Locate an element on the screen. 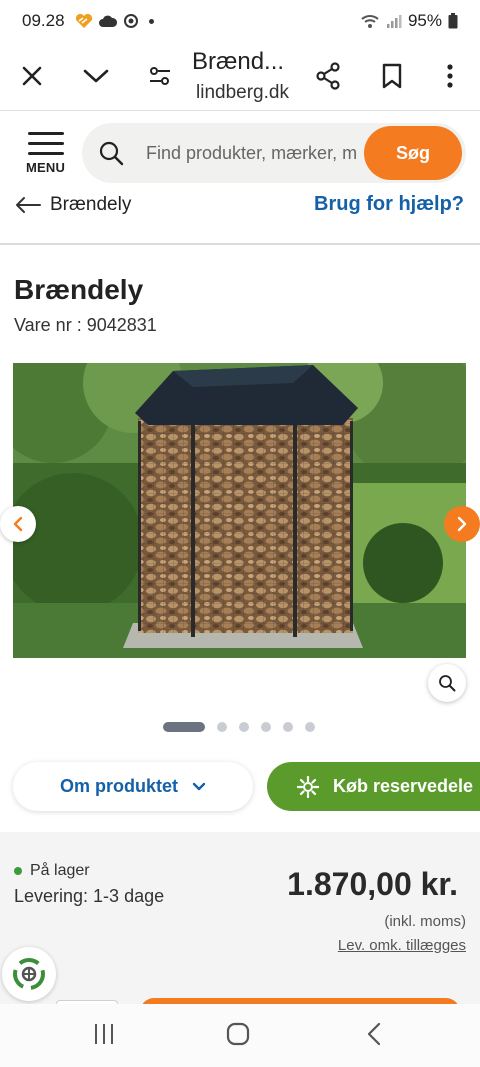  back-button is located at coordinates (374, 1034).